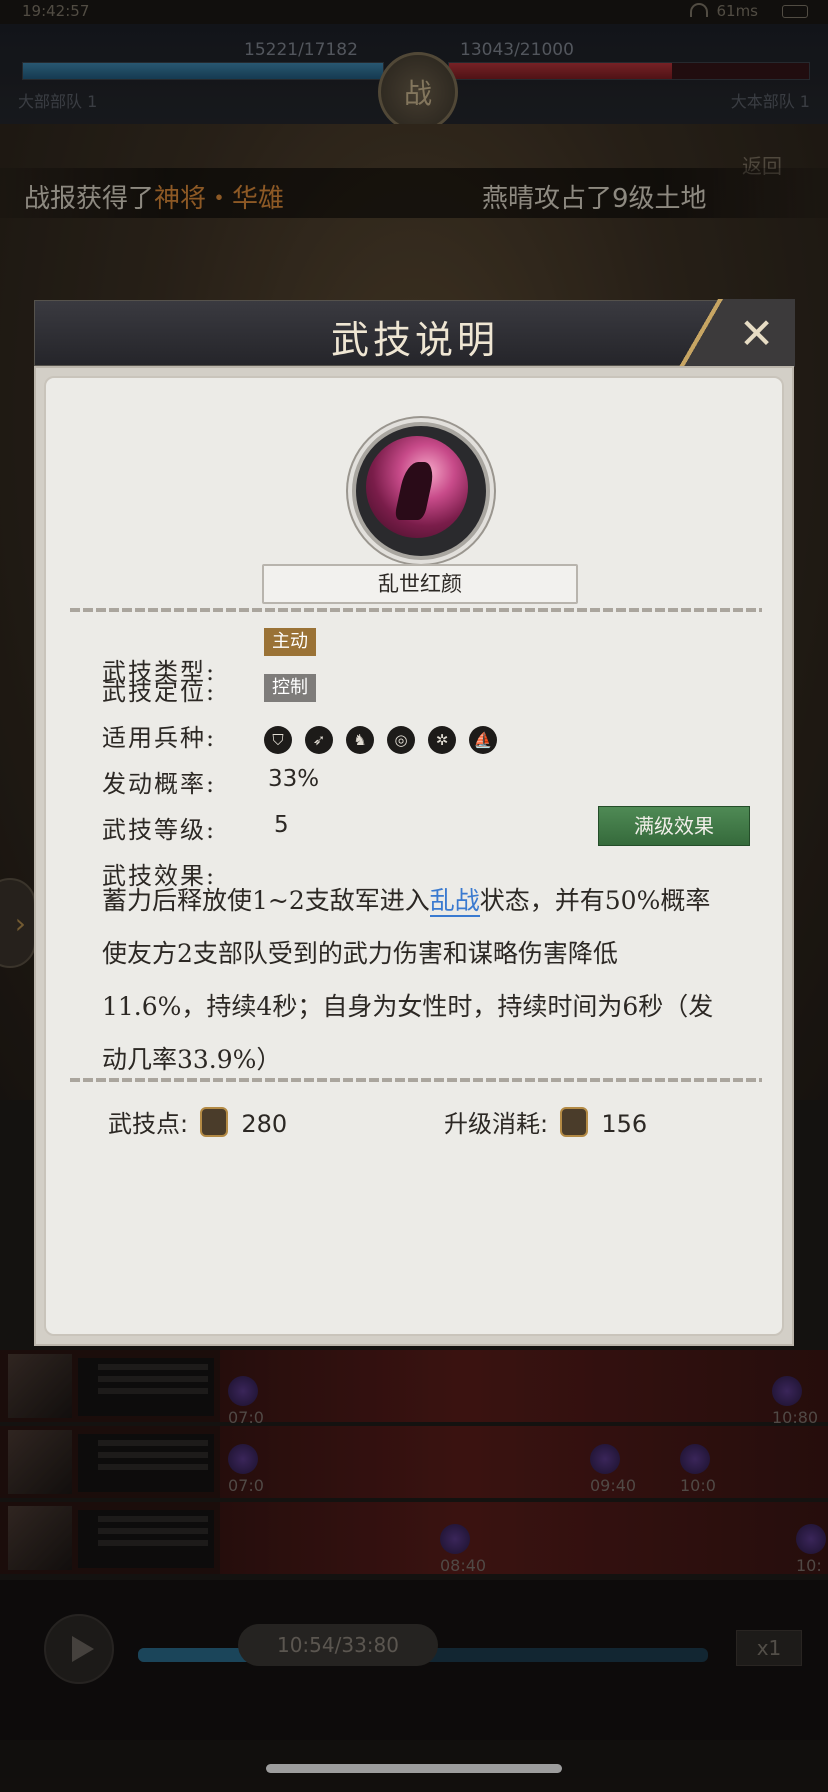  Describe the element at coordinates (264, 1124) in the screenshot. I see `points-value: 280` at that location.